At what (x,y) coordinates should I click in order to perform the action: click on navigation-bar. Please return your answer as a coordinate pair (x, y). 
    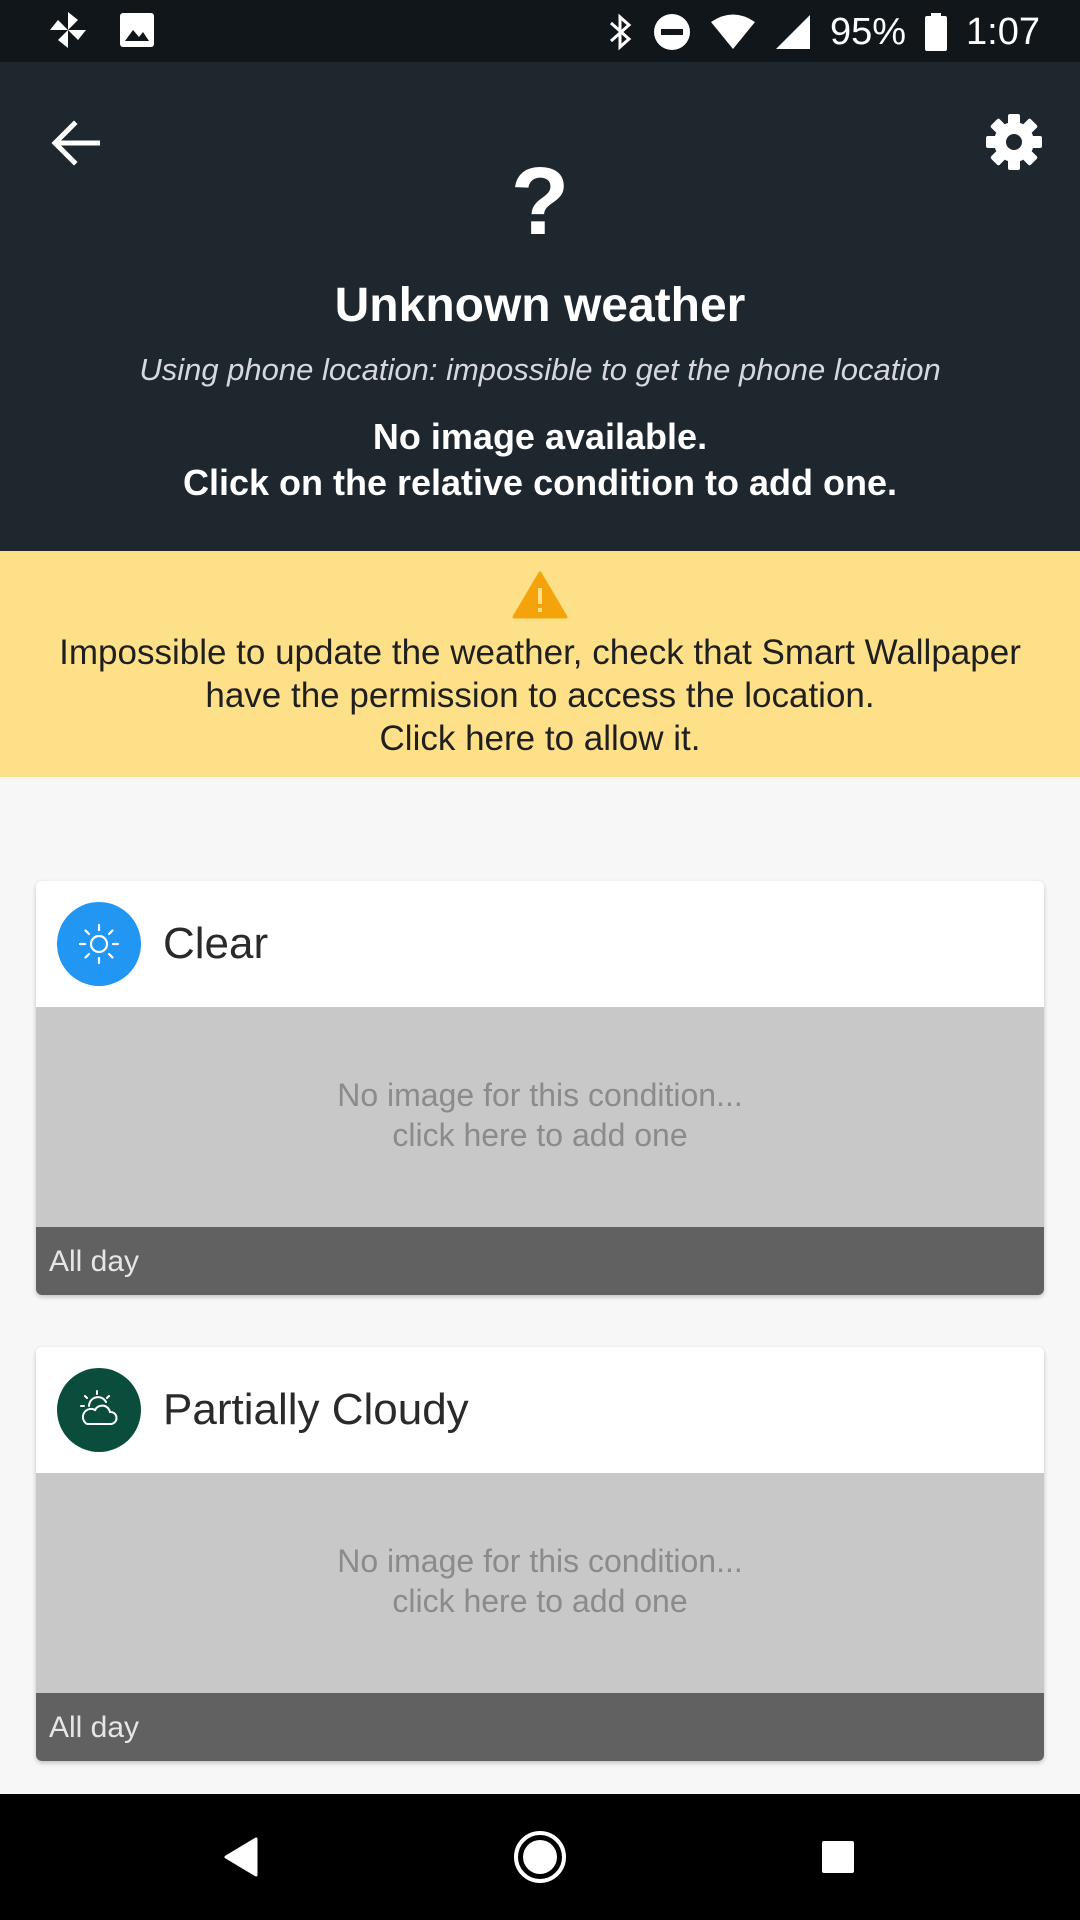
    Looking at the image, I should click on (540, 1857).